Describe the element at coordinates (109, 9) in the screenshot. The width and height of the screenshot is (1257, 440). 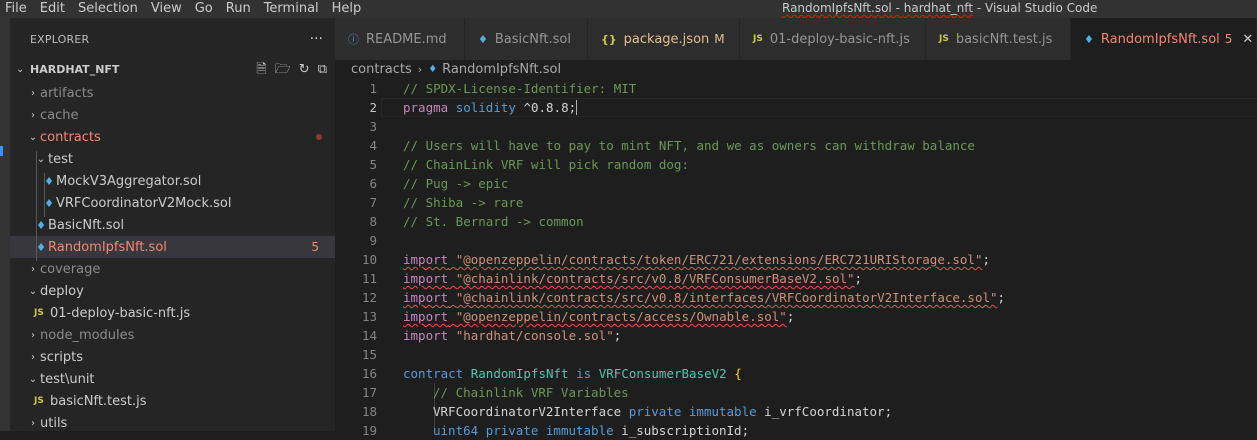
I see `menu-selection: Selection` at that location.